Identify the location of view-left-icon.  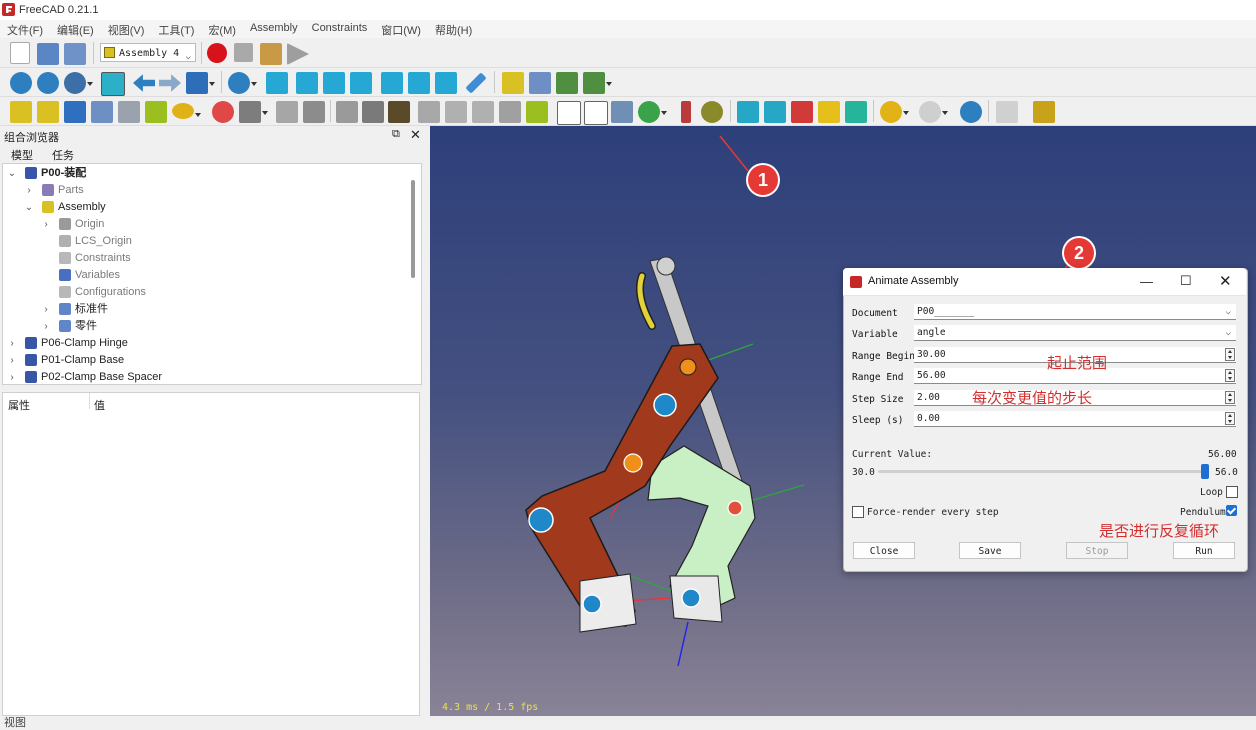
(446, 83).